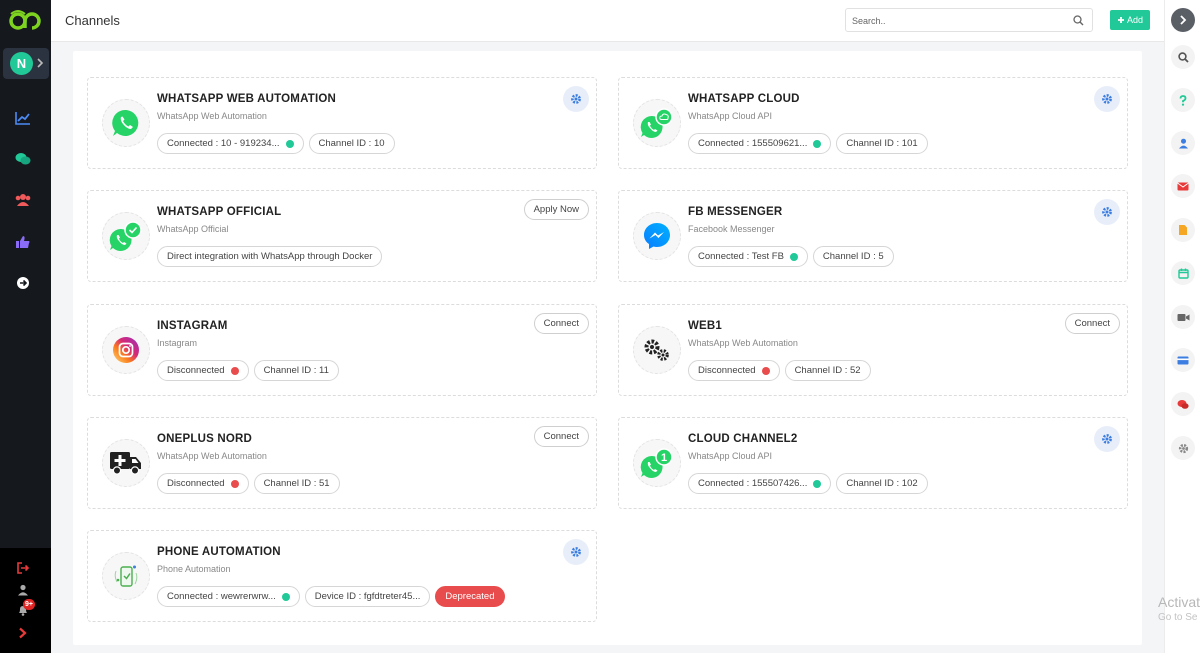  What do you see at coordinates (23, 118) in the screenshot?
I see `nav-analytics` at bounding box center [23, 118].